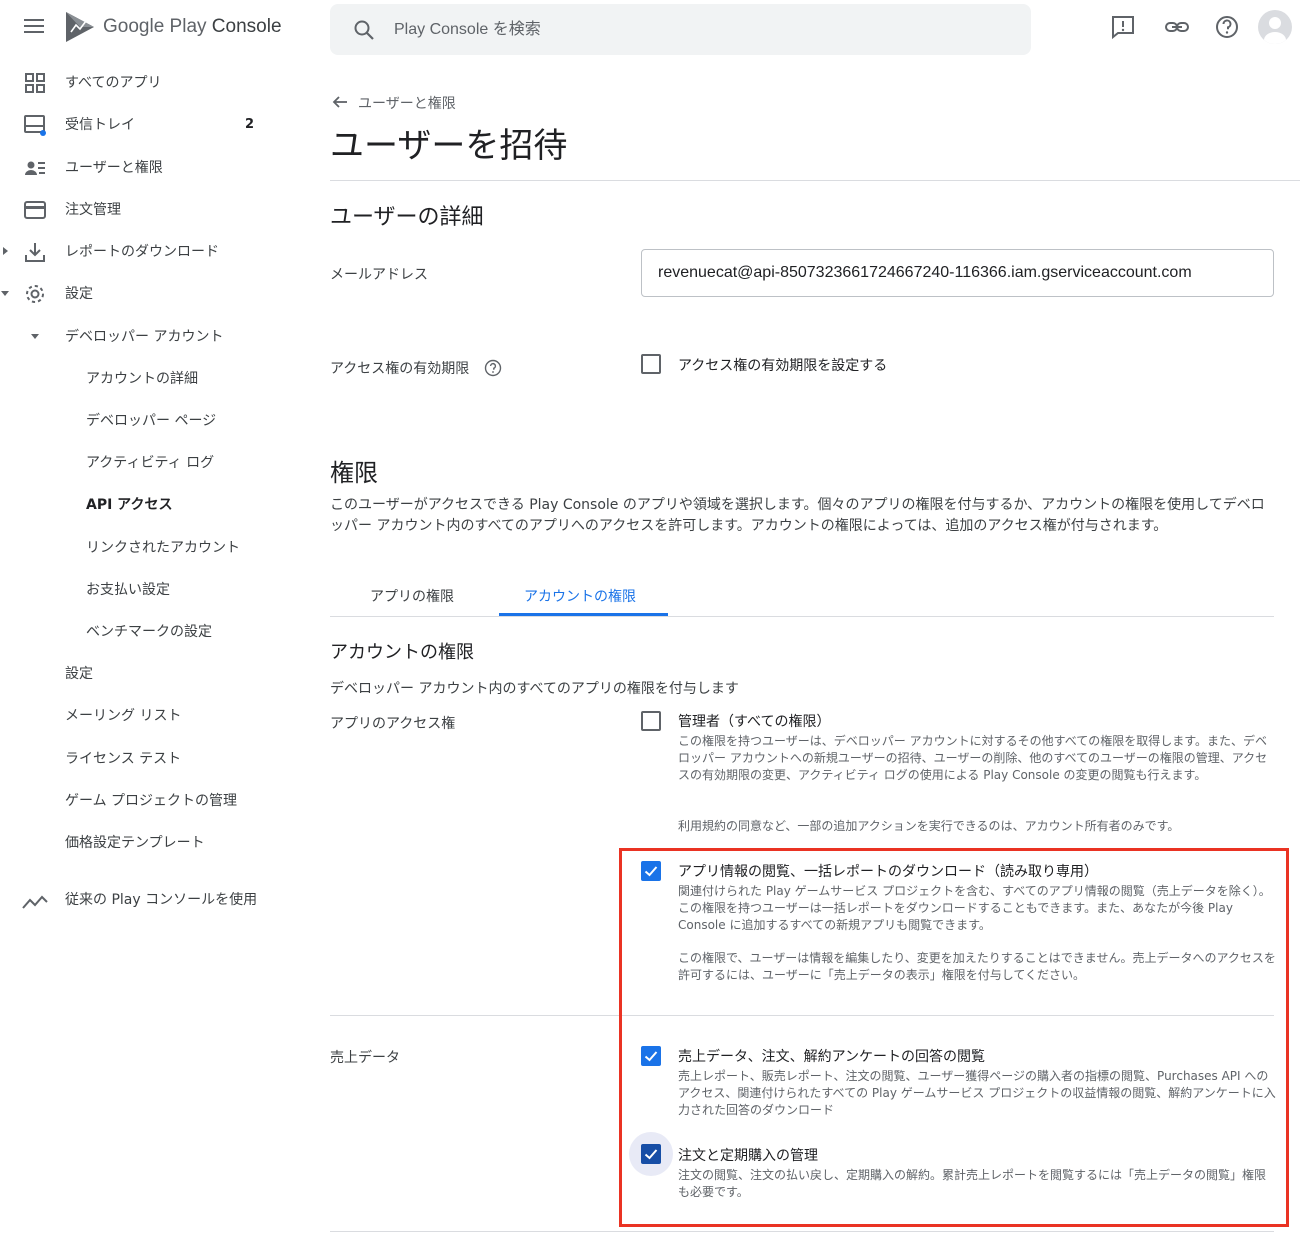 The height and width of the screenshot is (1250, 1300). I want to click on link-icon, so click(1177, 27).